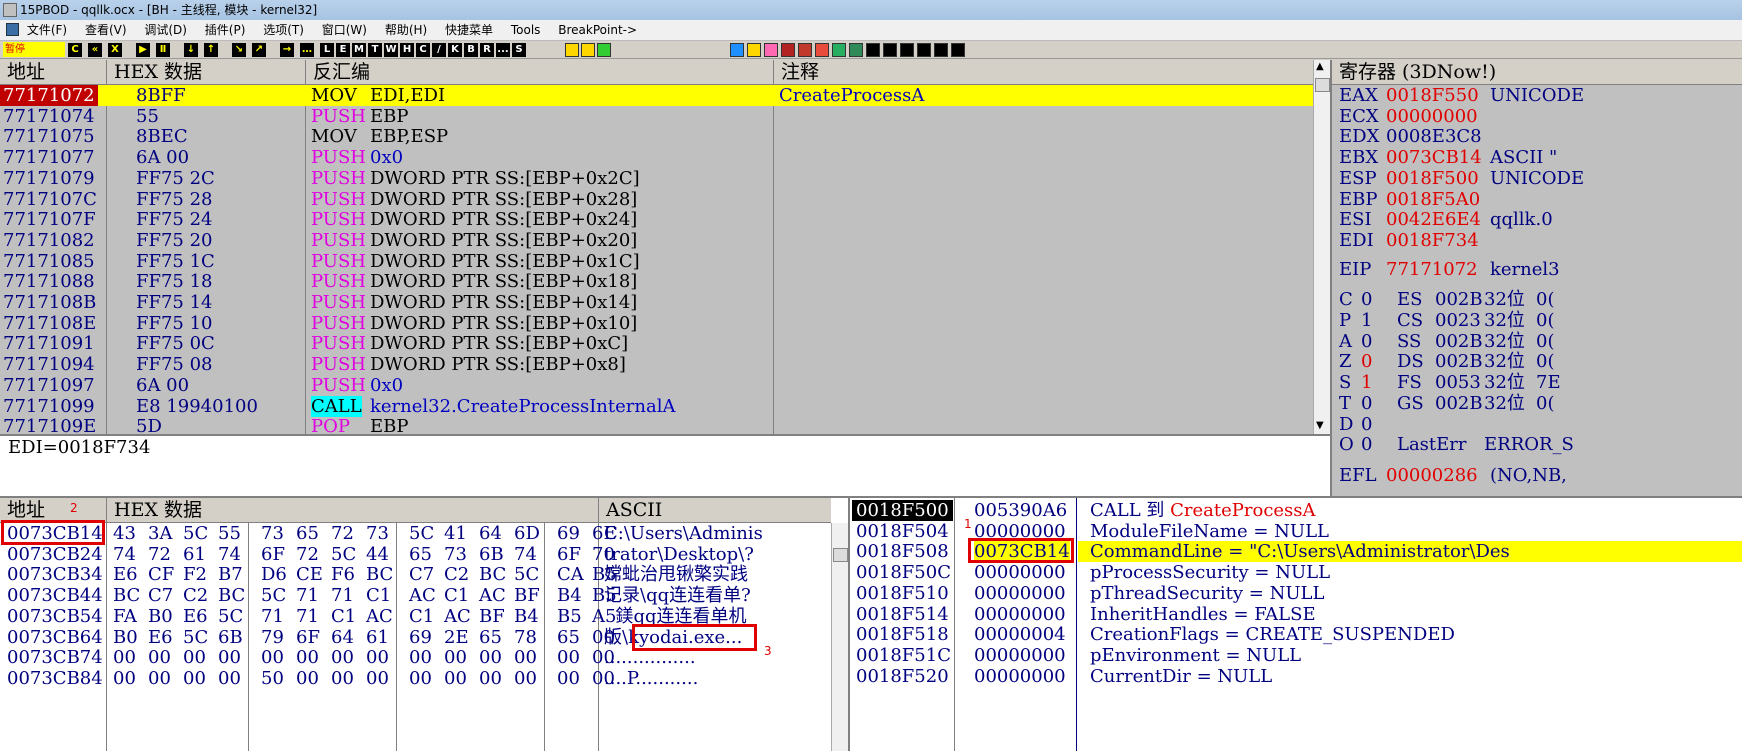 The image size is (1742, 751). What do you see at coordinates (469, 30) in the screenshot?
I see `menu-shortcuts: 快捷菜单` at bounding box center [469, 30].